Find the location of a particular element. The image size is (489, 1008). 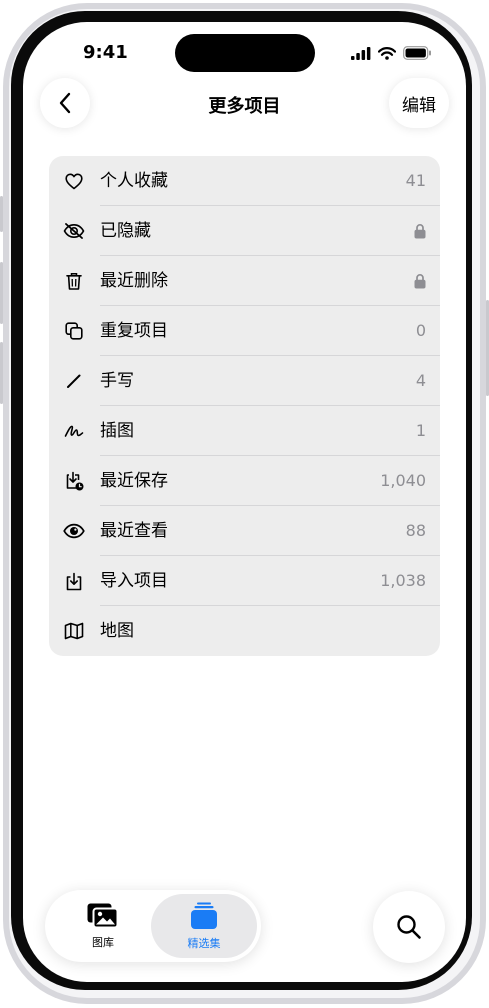

list-item-label: 插图 is located at coordinates (117, 431).